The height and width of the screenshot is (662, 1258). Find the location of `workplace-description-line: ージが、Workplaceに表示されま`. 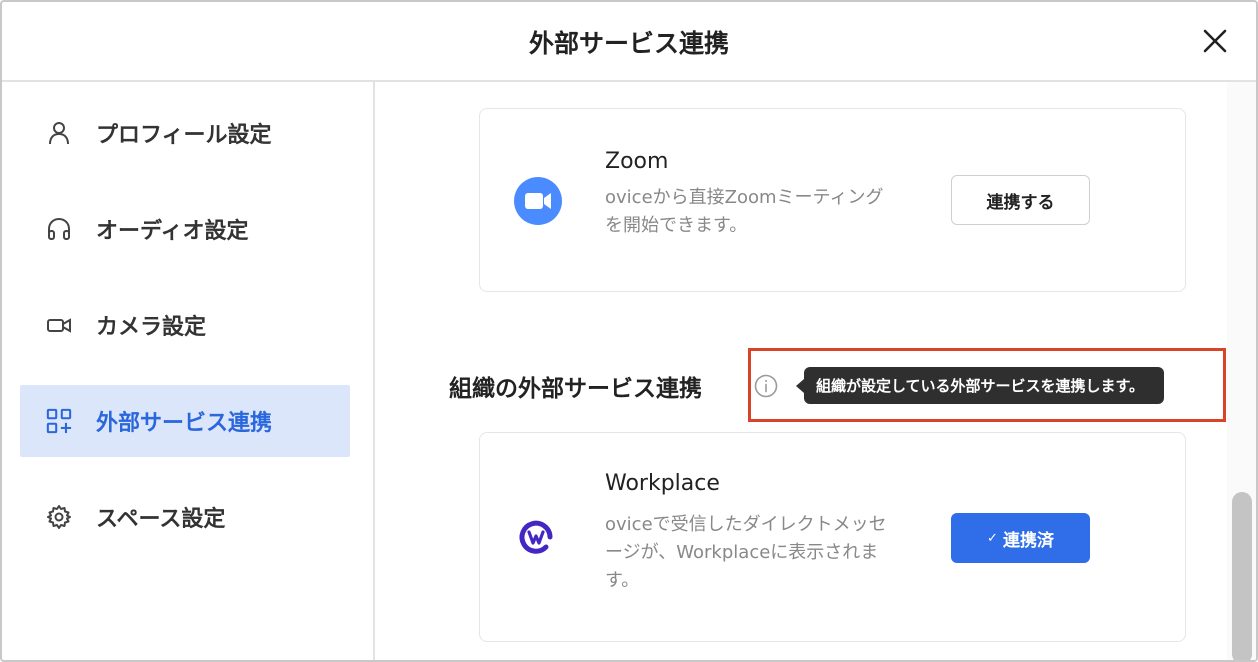

workplace-description-line: ージが、Workplaceに表示されま is located at coordinates (742, 552).